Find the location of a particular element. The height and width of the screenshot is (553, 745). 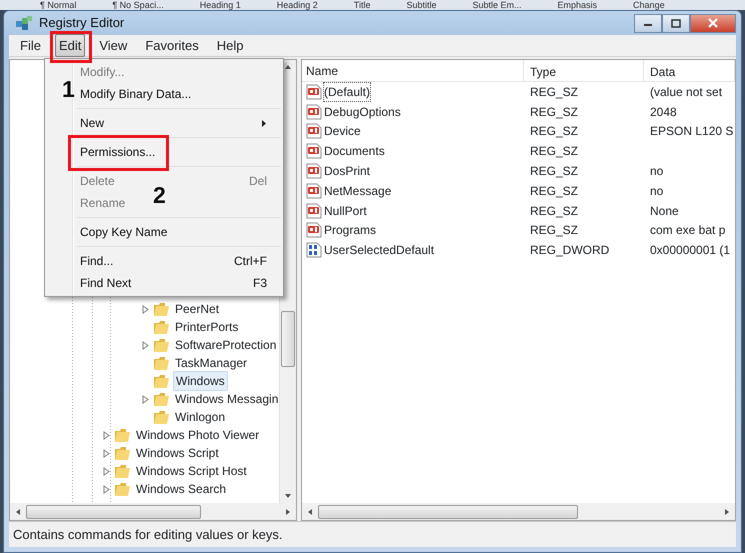

window-title: Registry Editor is located at coordinates (81, 23).